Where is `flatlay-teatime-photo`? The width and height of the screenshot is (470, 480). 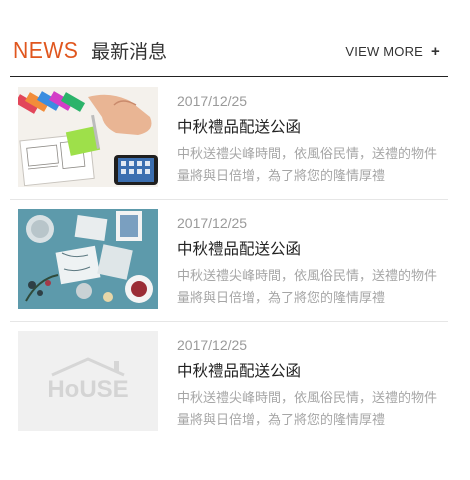
flatlay-teatime-photo is located at coordinates (88, 259).